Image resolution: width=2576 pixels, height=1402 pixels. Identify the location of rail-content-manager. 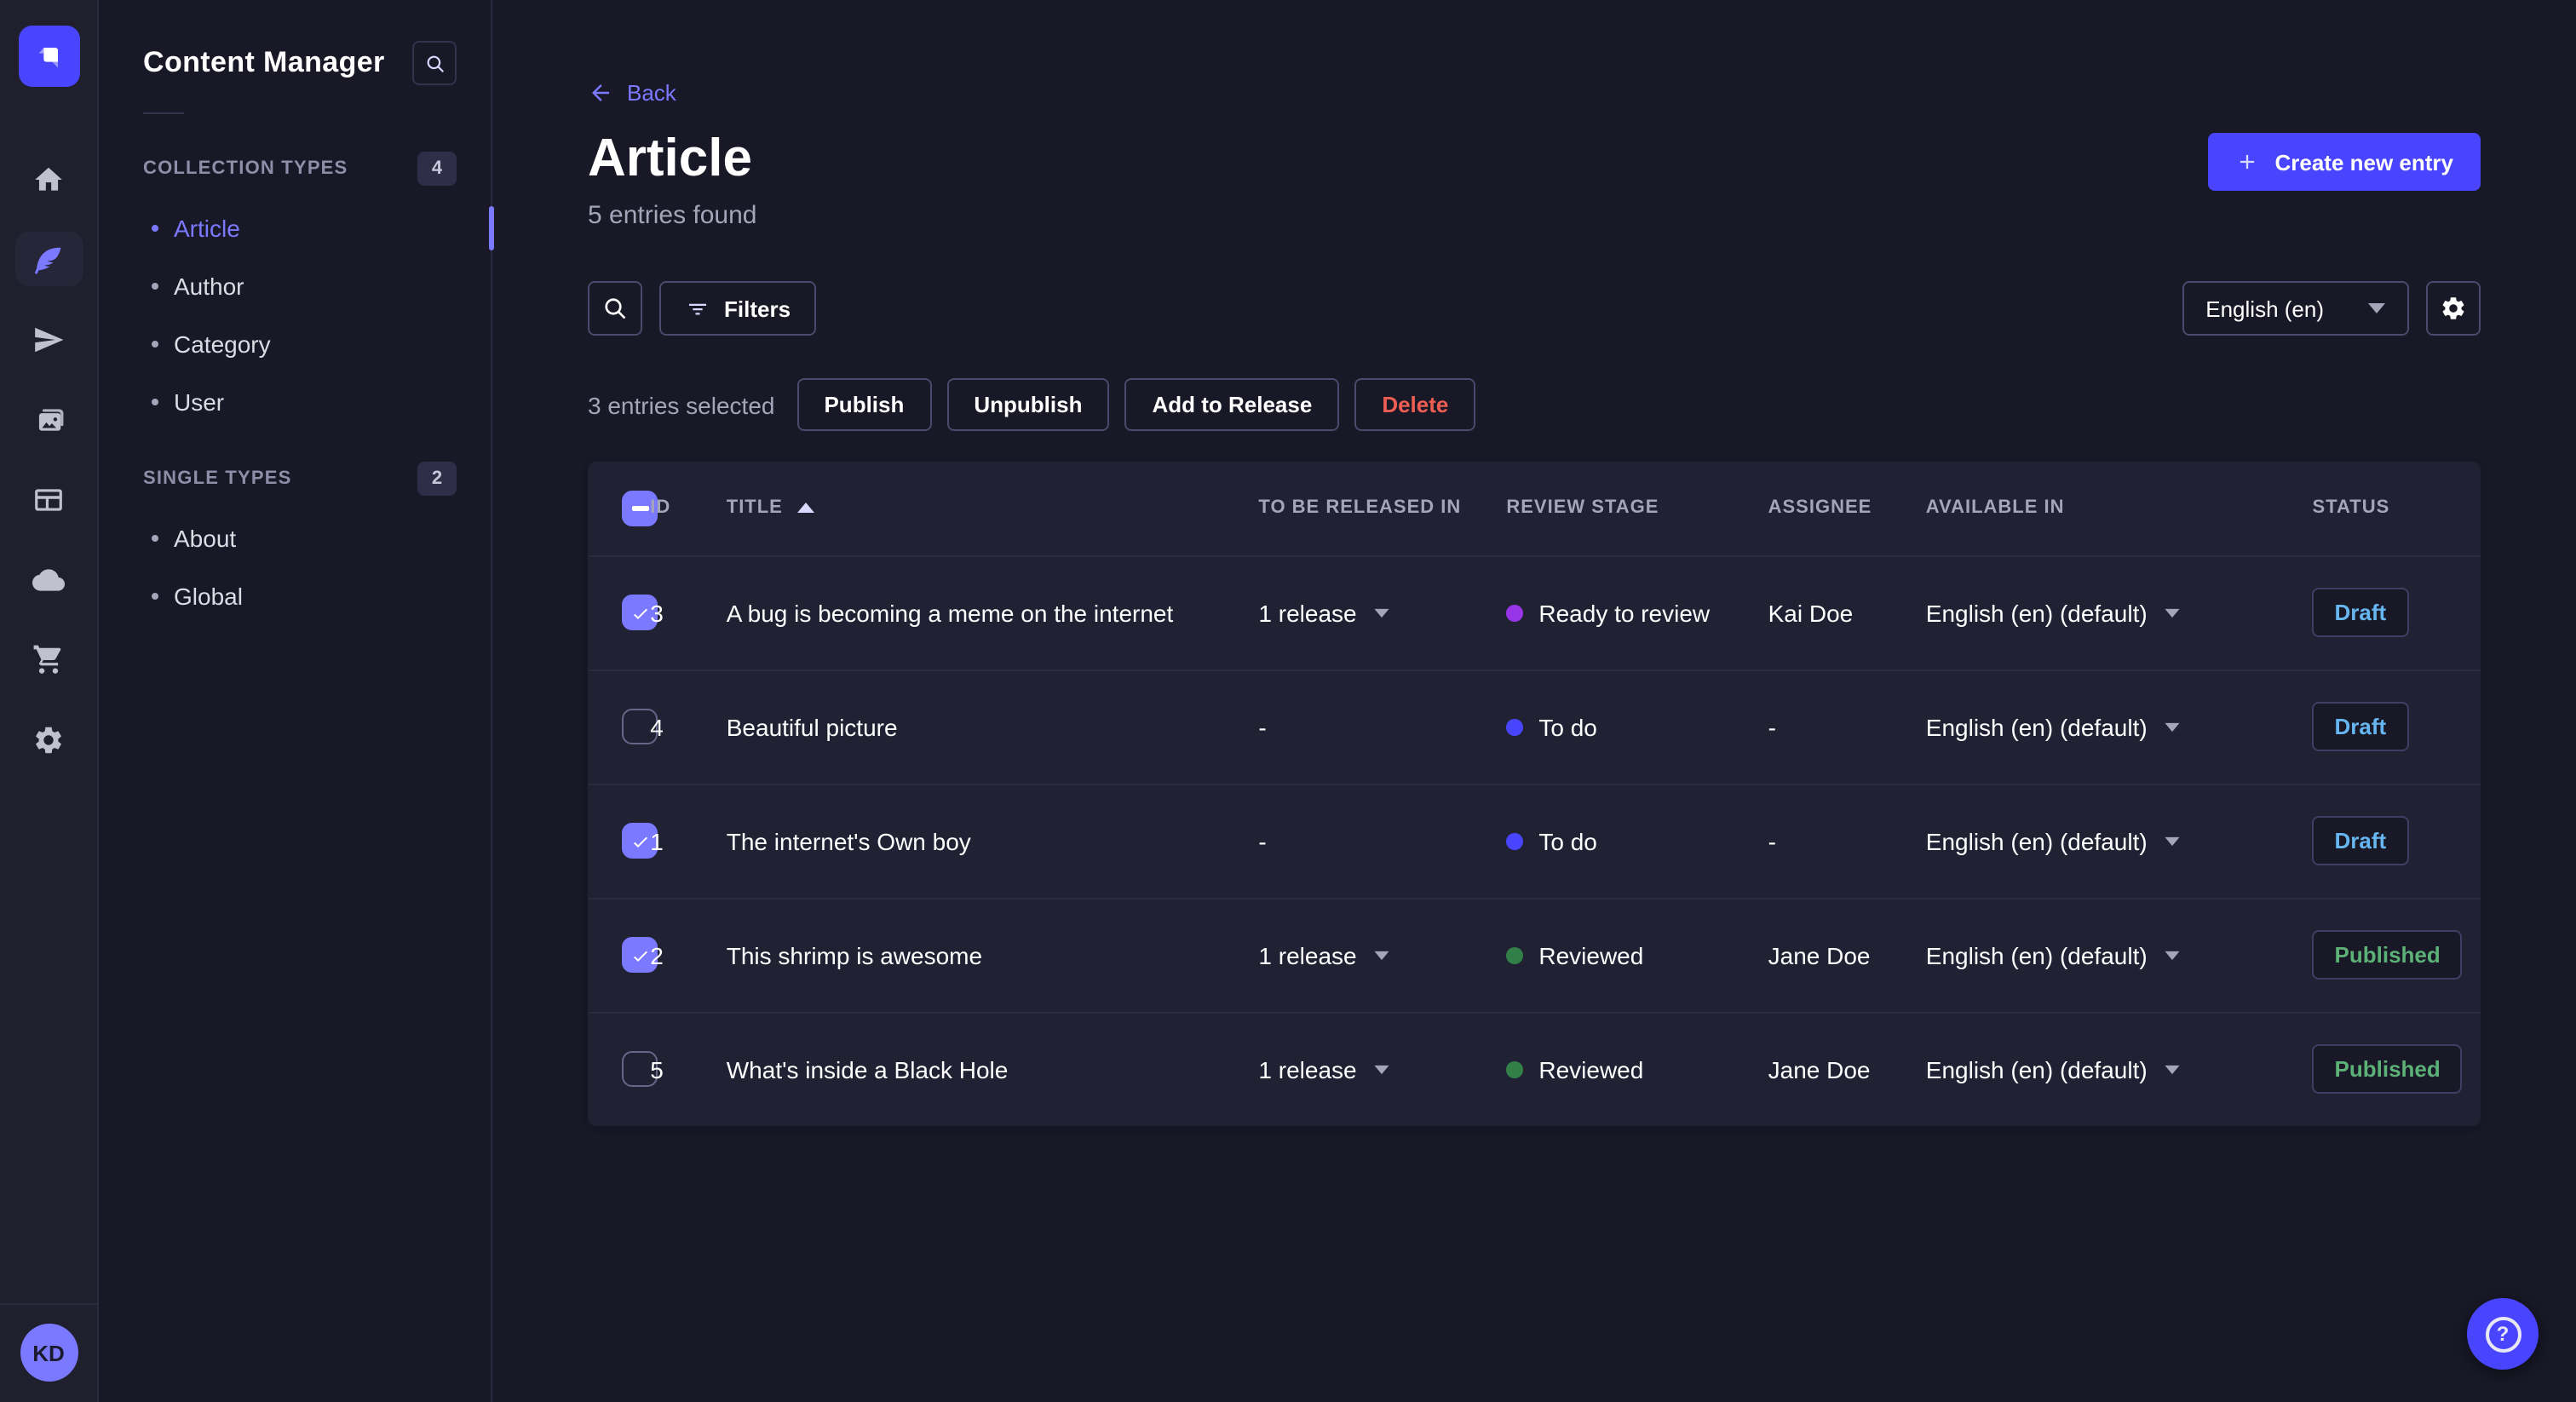
(49, 259).